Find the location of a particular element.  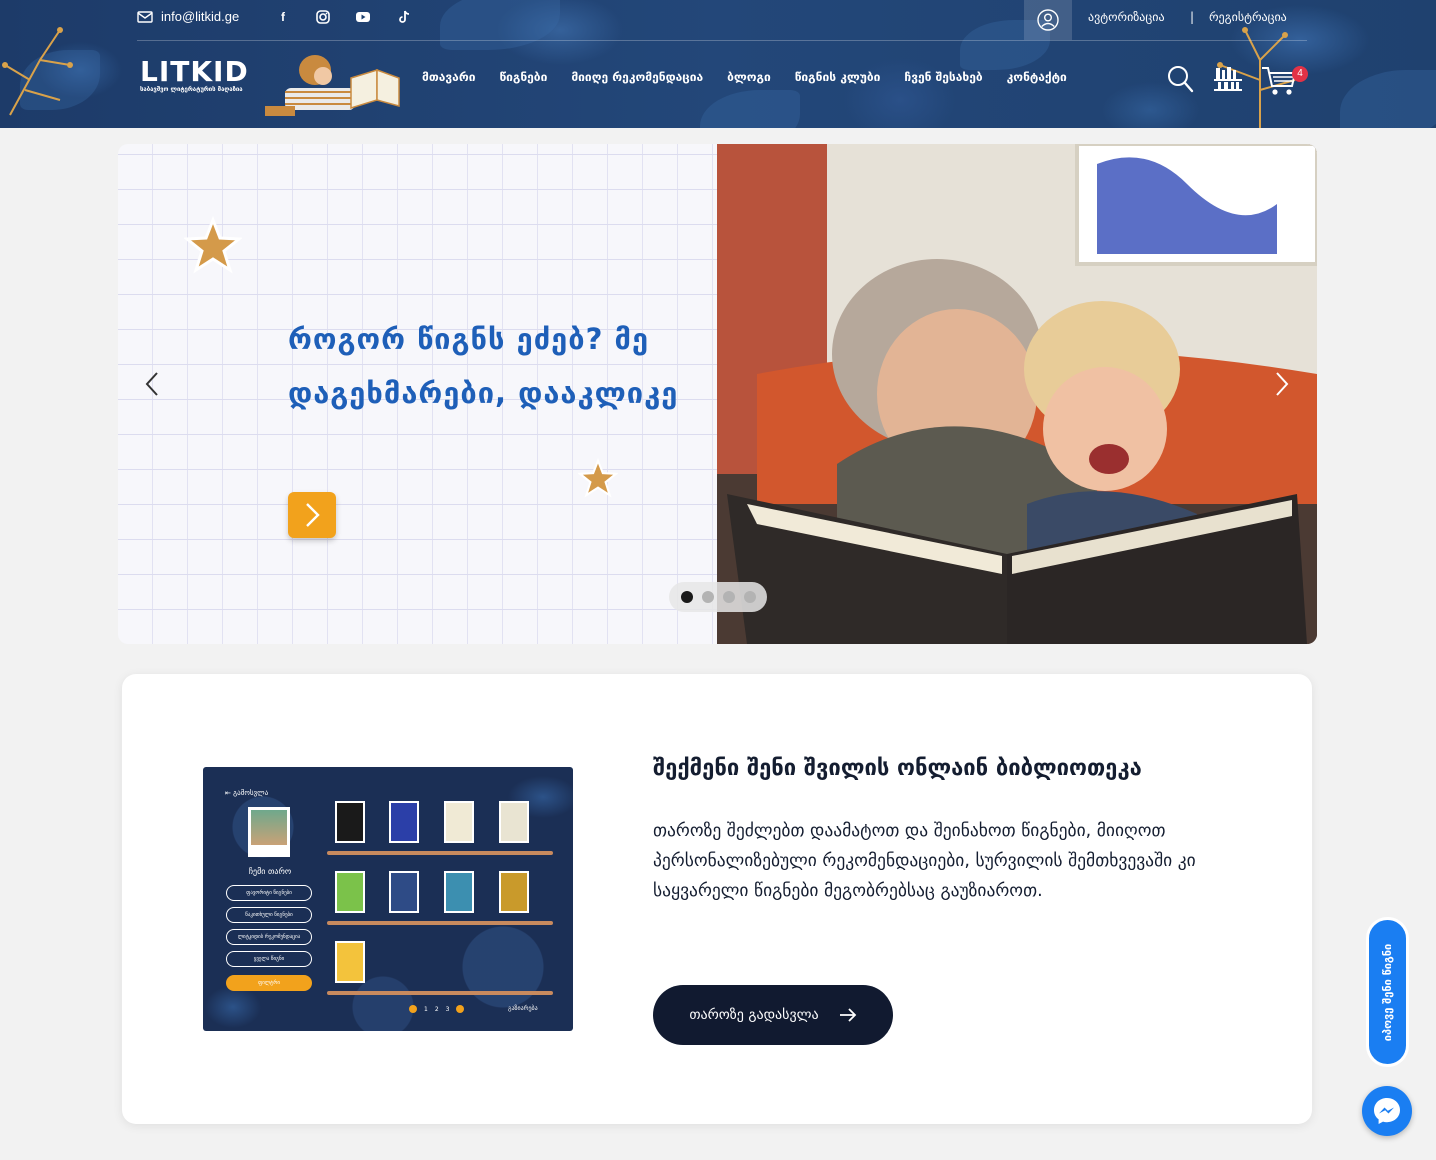

preview-menu-item: ყველა წიგნი is located at coordinates (269, 959).